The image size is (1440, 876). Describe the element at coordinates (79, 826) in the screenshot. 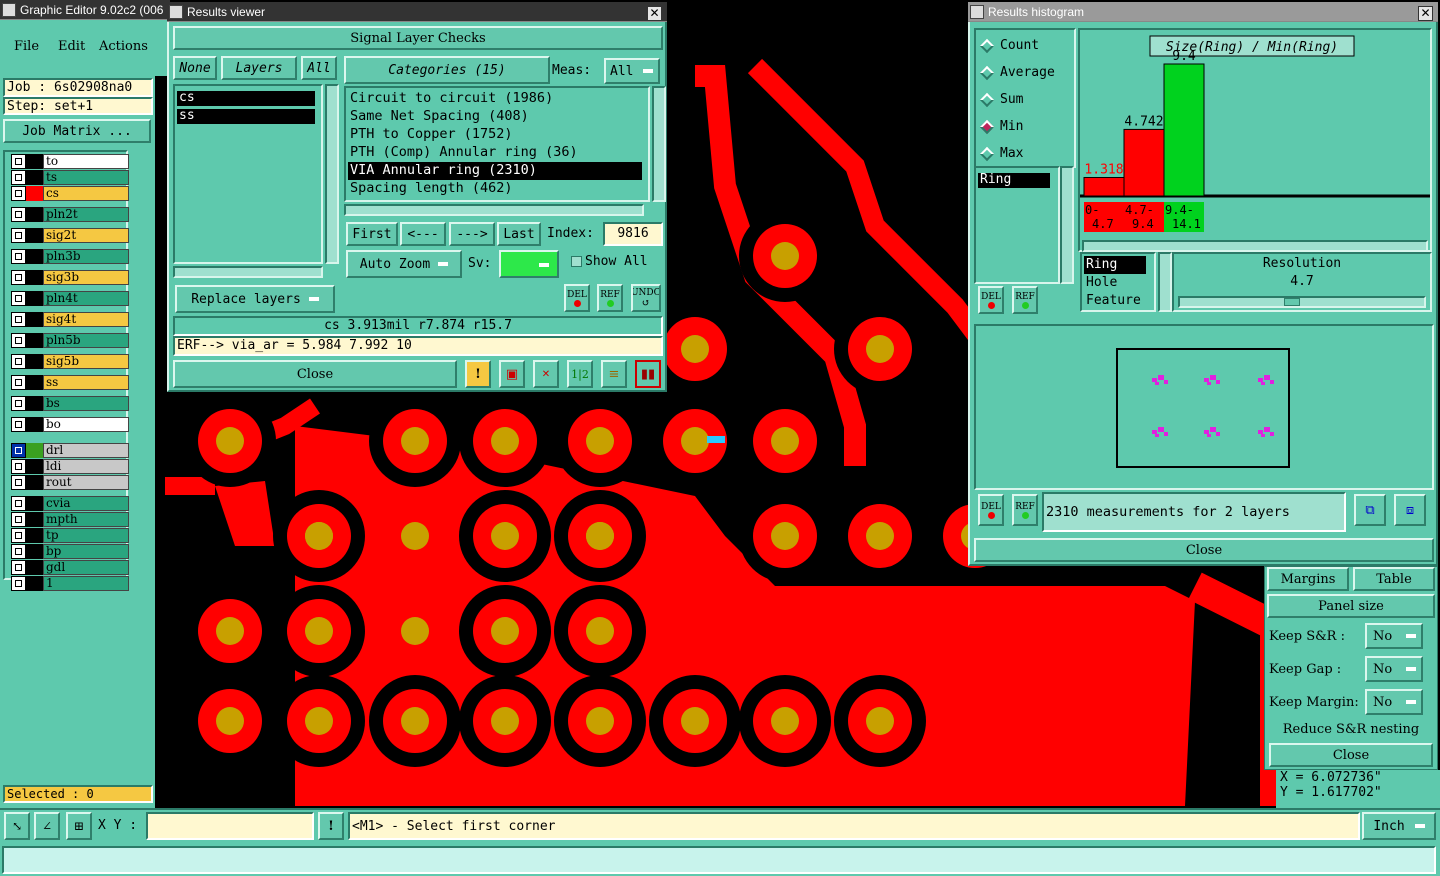

I see `grid-snap-icon: ⊞` at that location.